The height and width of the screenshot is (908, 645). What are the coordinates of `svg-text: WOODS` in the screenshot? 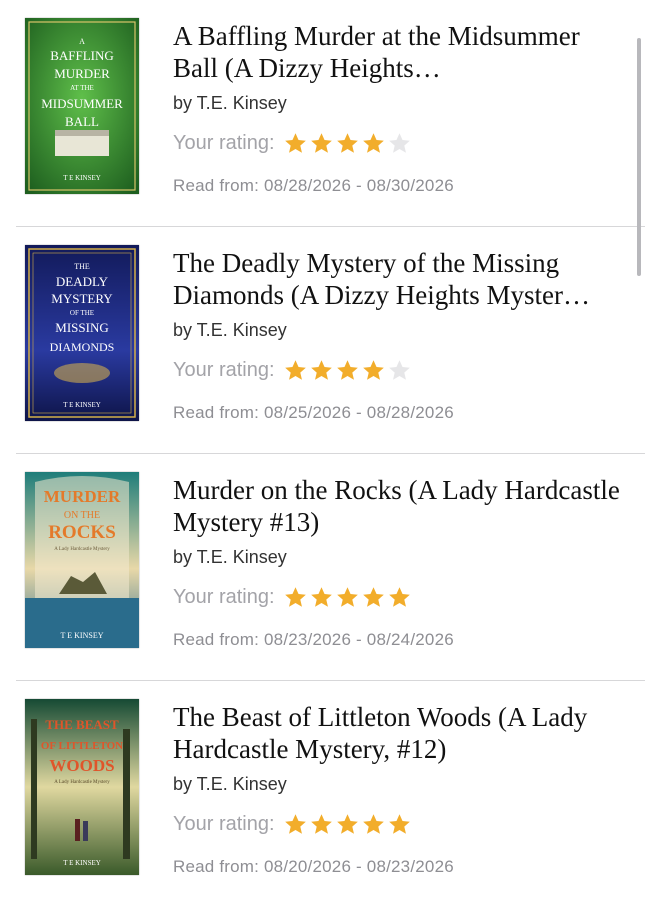 It's located at (81, 765).